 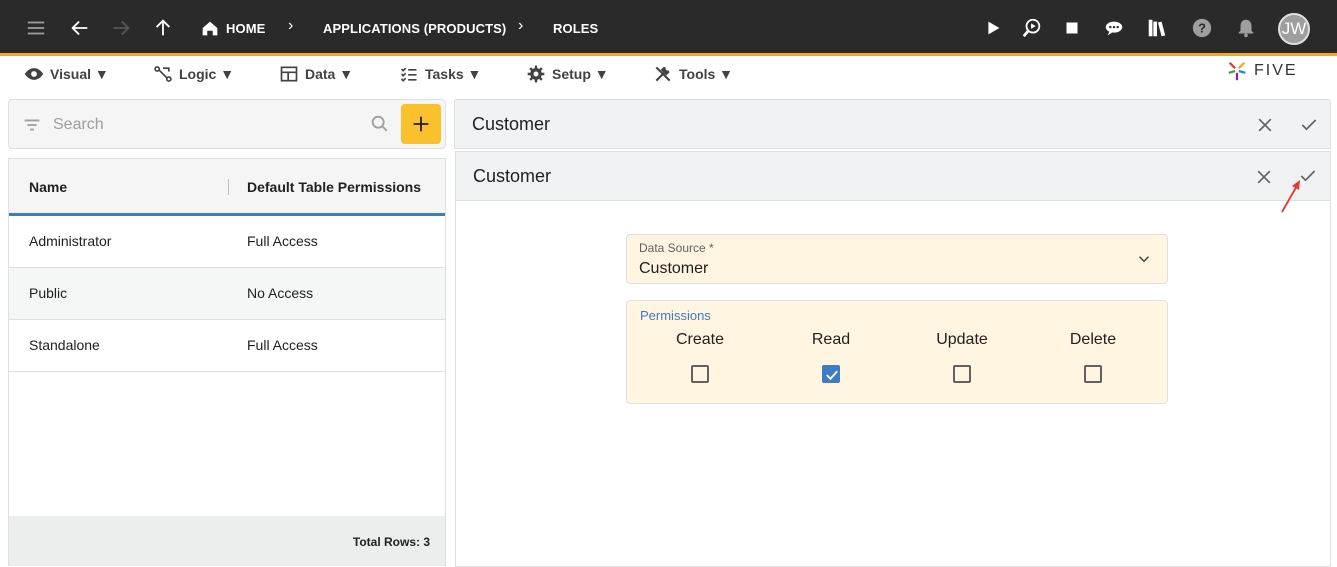 I want to click on delete-checkbox, so click(x=1093, y=374).